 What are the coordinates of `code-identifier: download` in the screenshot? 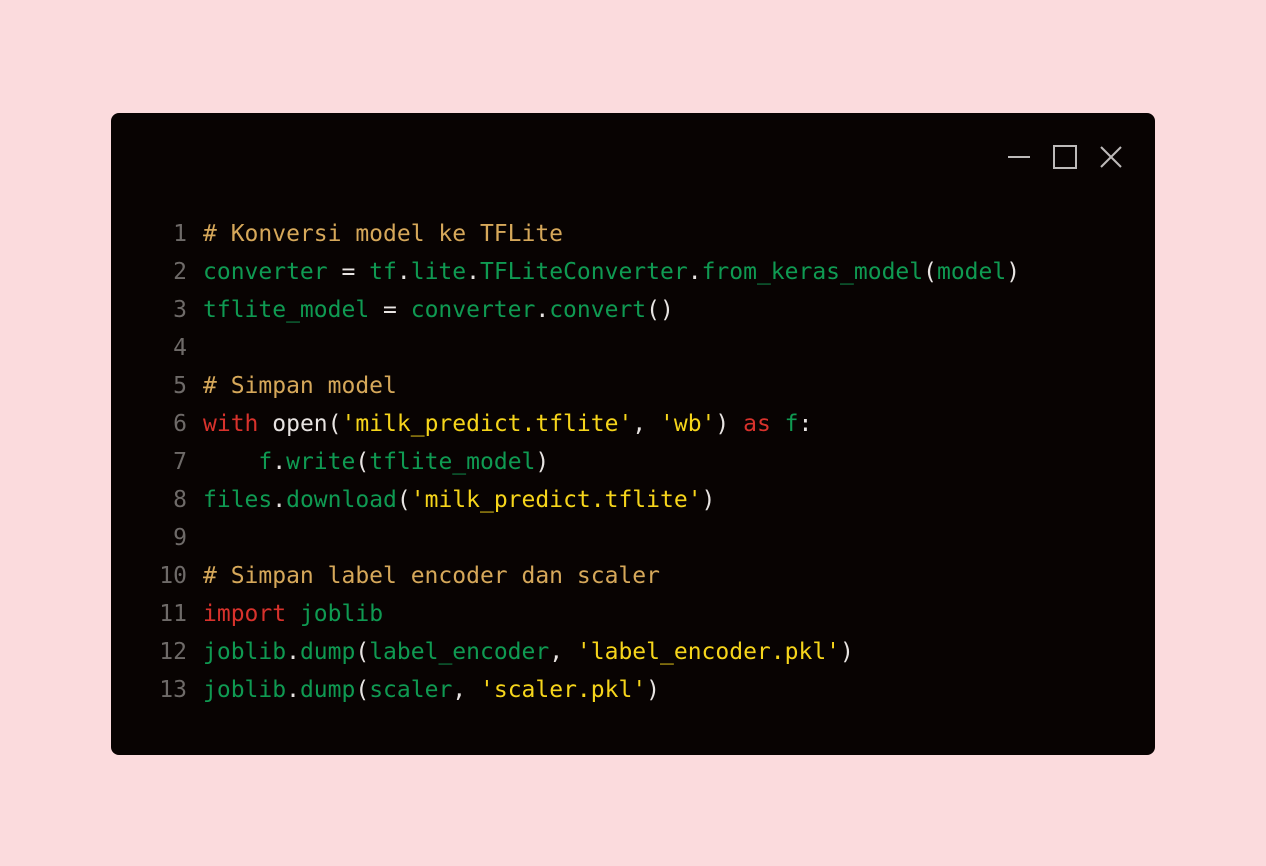 It's located at (341, 500).